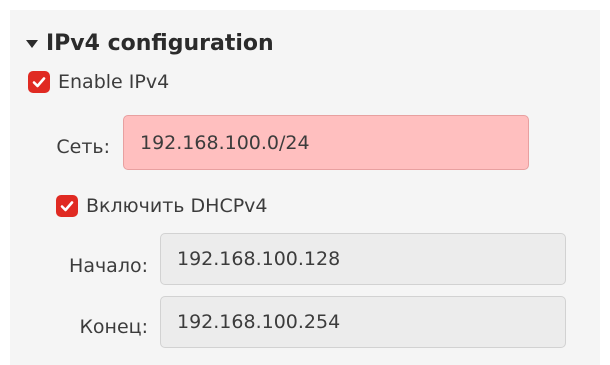 This screenshot has width=610, height=365. Describe the element at coordinates (177, 206) in the screenshot. I see `dhcp-label: Включить DHCPv4` at that location.